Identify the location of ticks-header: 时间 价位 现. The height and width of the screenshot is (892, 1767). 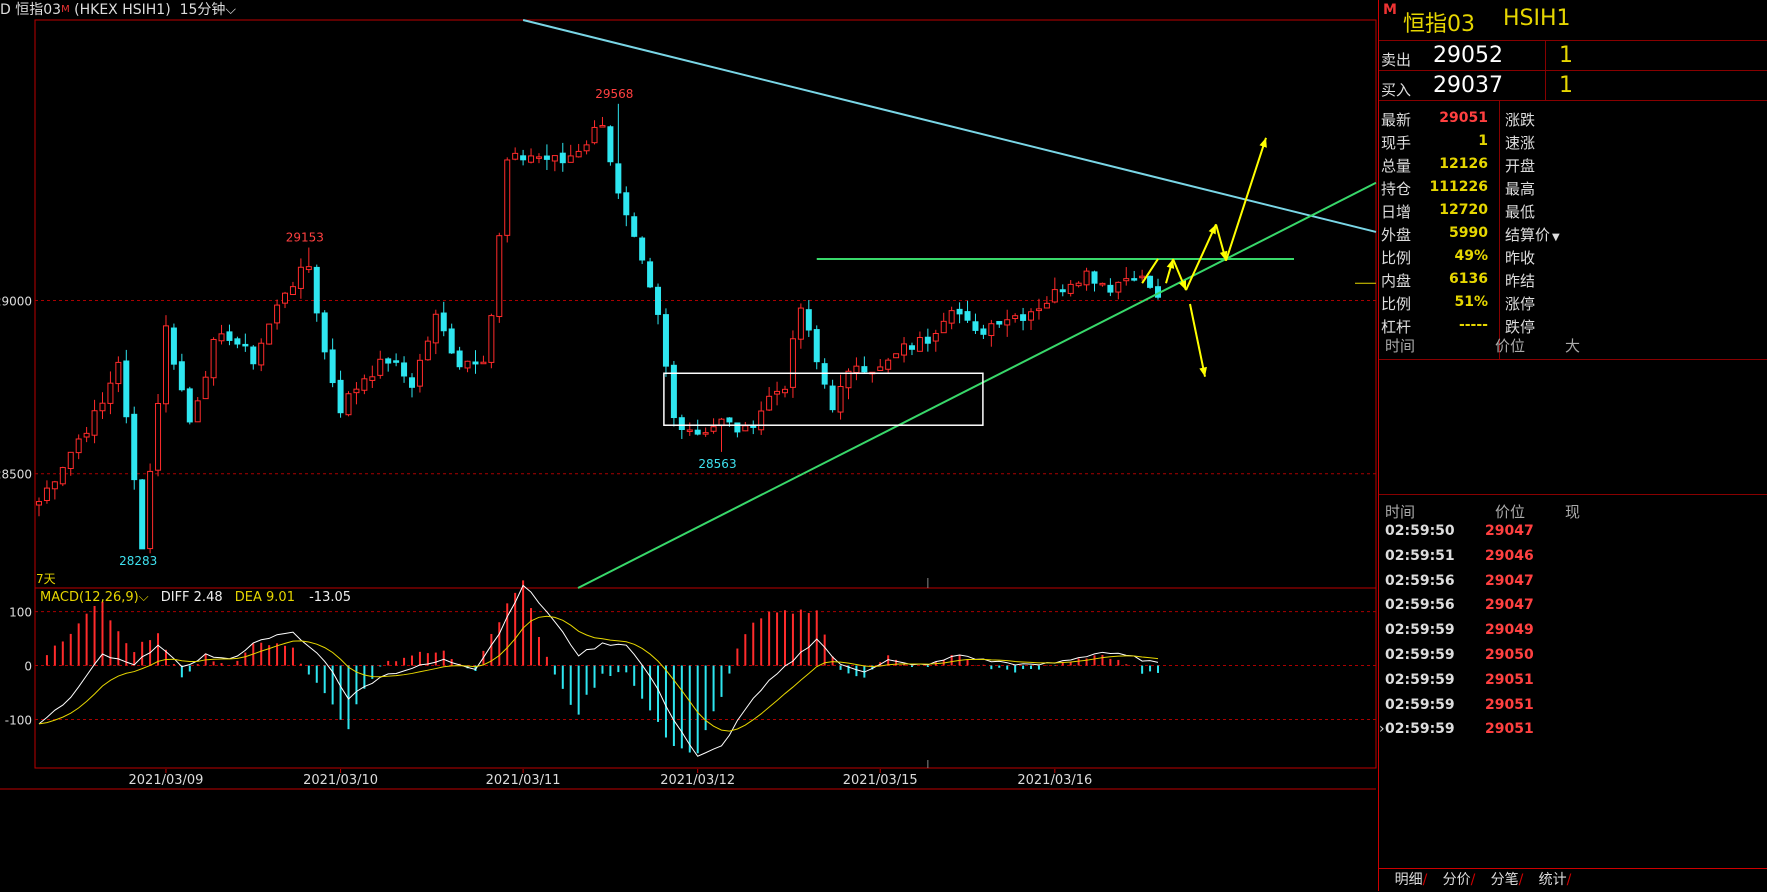
(1573, 510).